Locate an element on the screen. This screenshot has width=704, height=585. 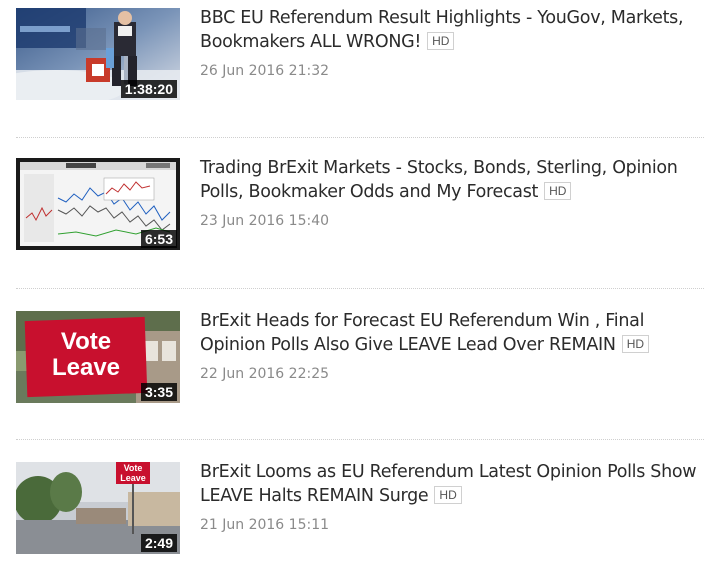
duration-badge: 3:35 is located at coordinates (158, 392).